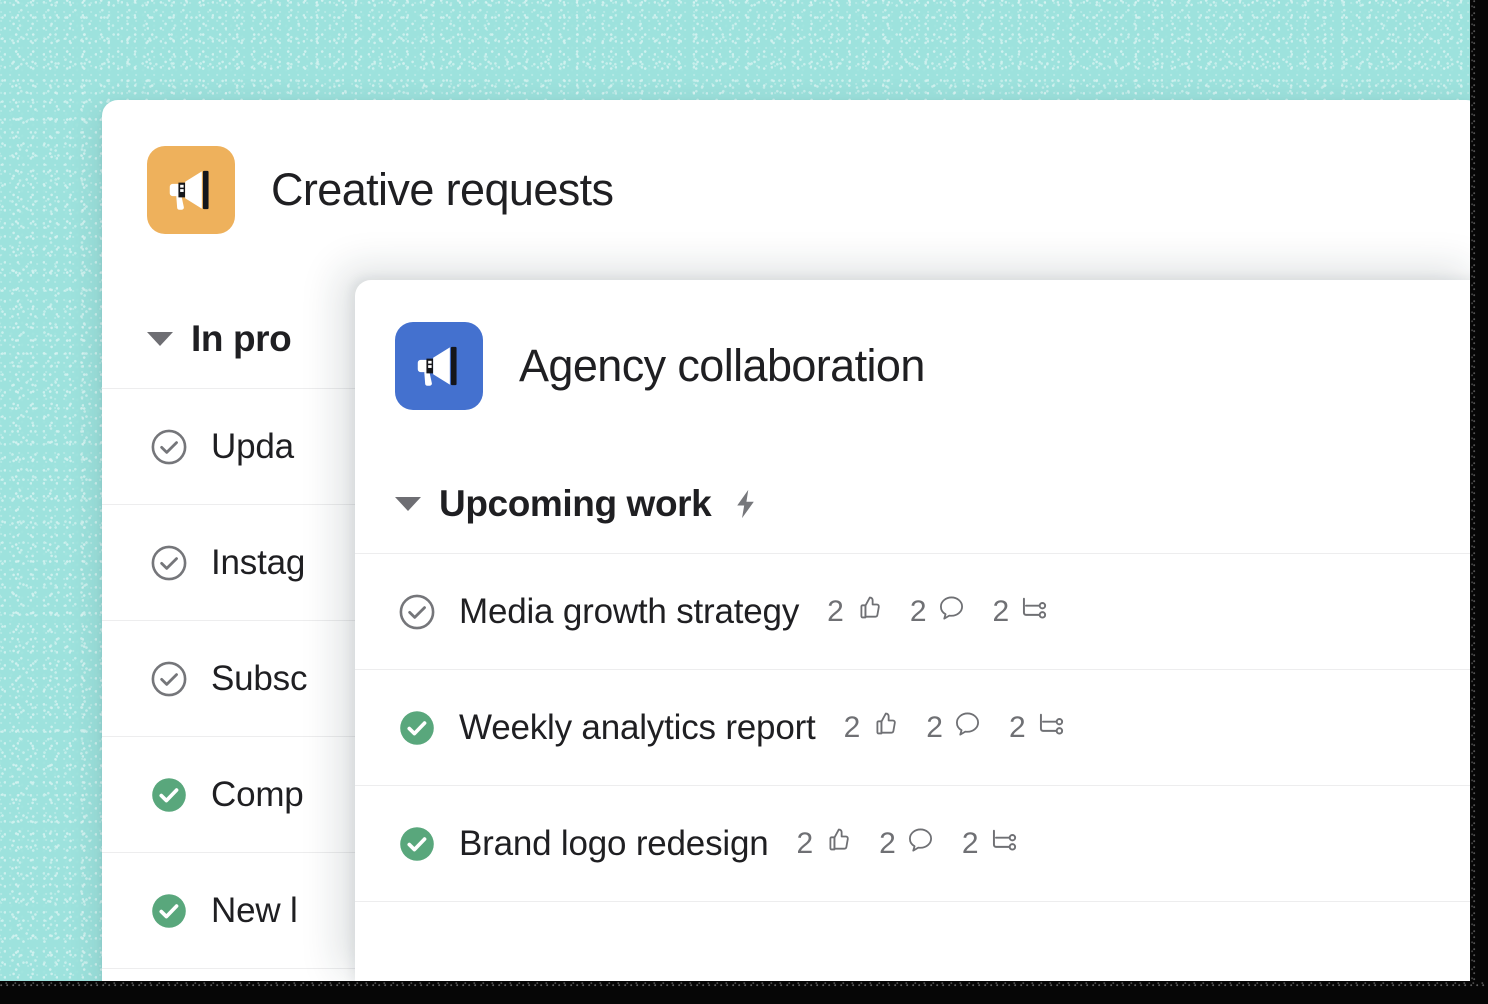 This screenshot has height=1004, width=1488. Describe the element at coordinates (252, 446) in the screenshot. I see `task-name: Upda` at that location.